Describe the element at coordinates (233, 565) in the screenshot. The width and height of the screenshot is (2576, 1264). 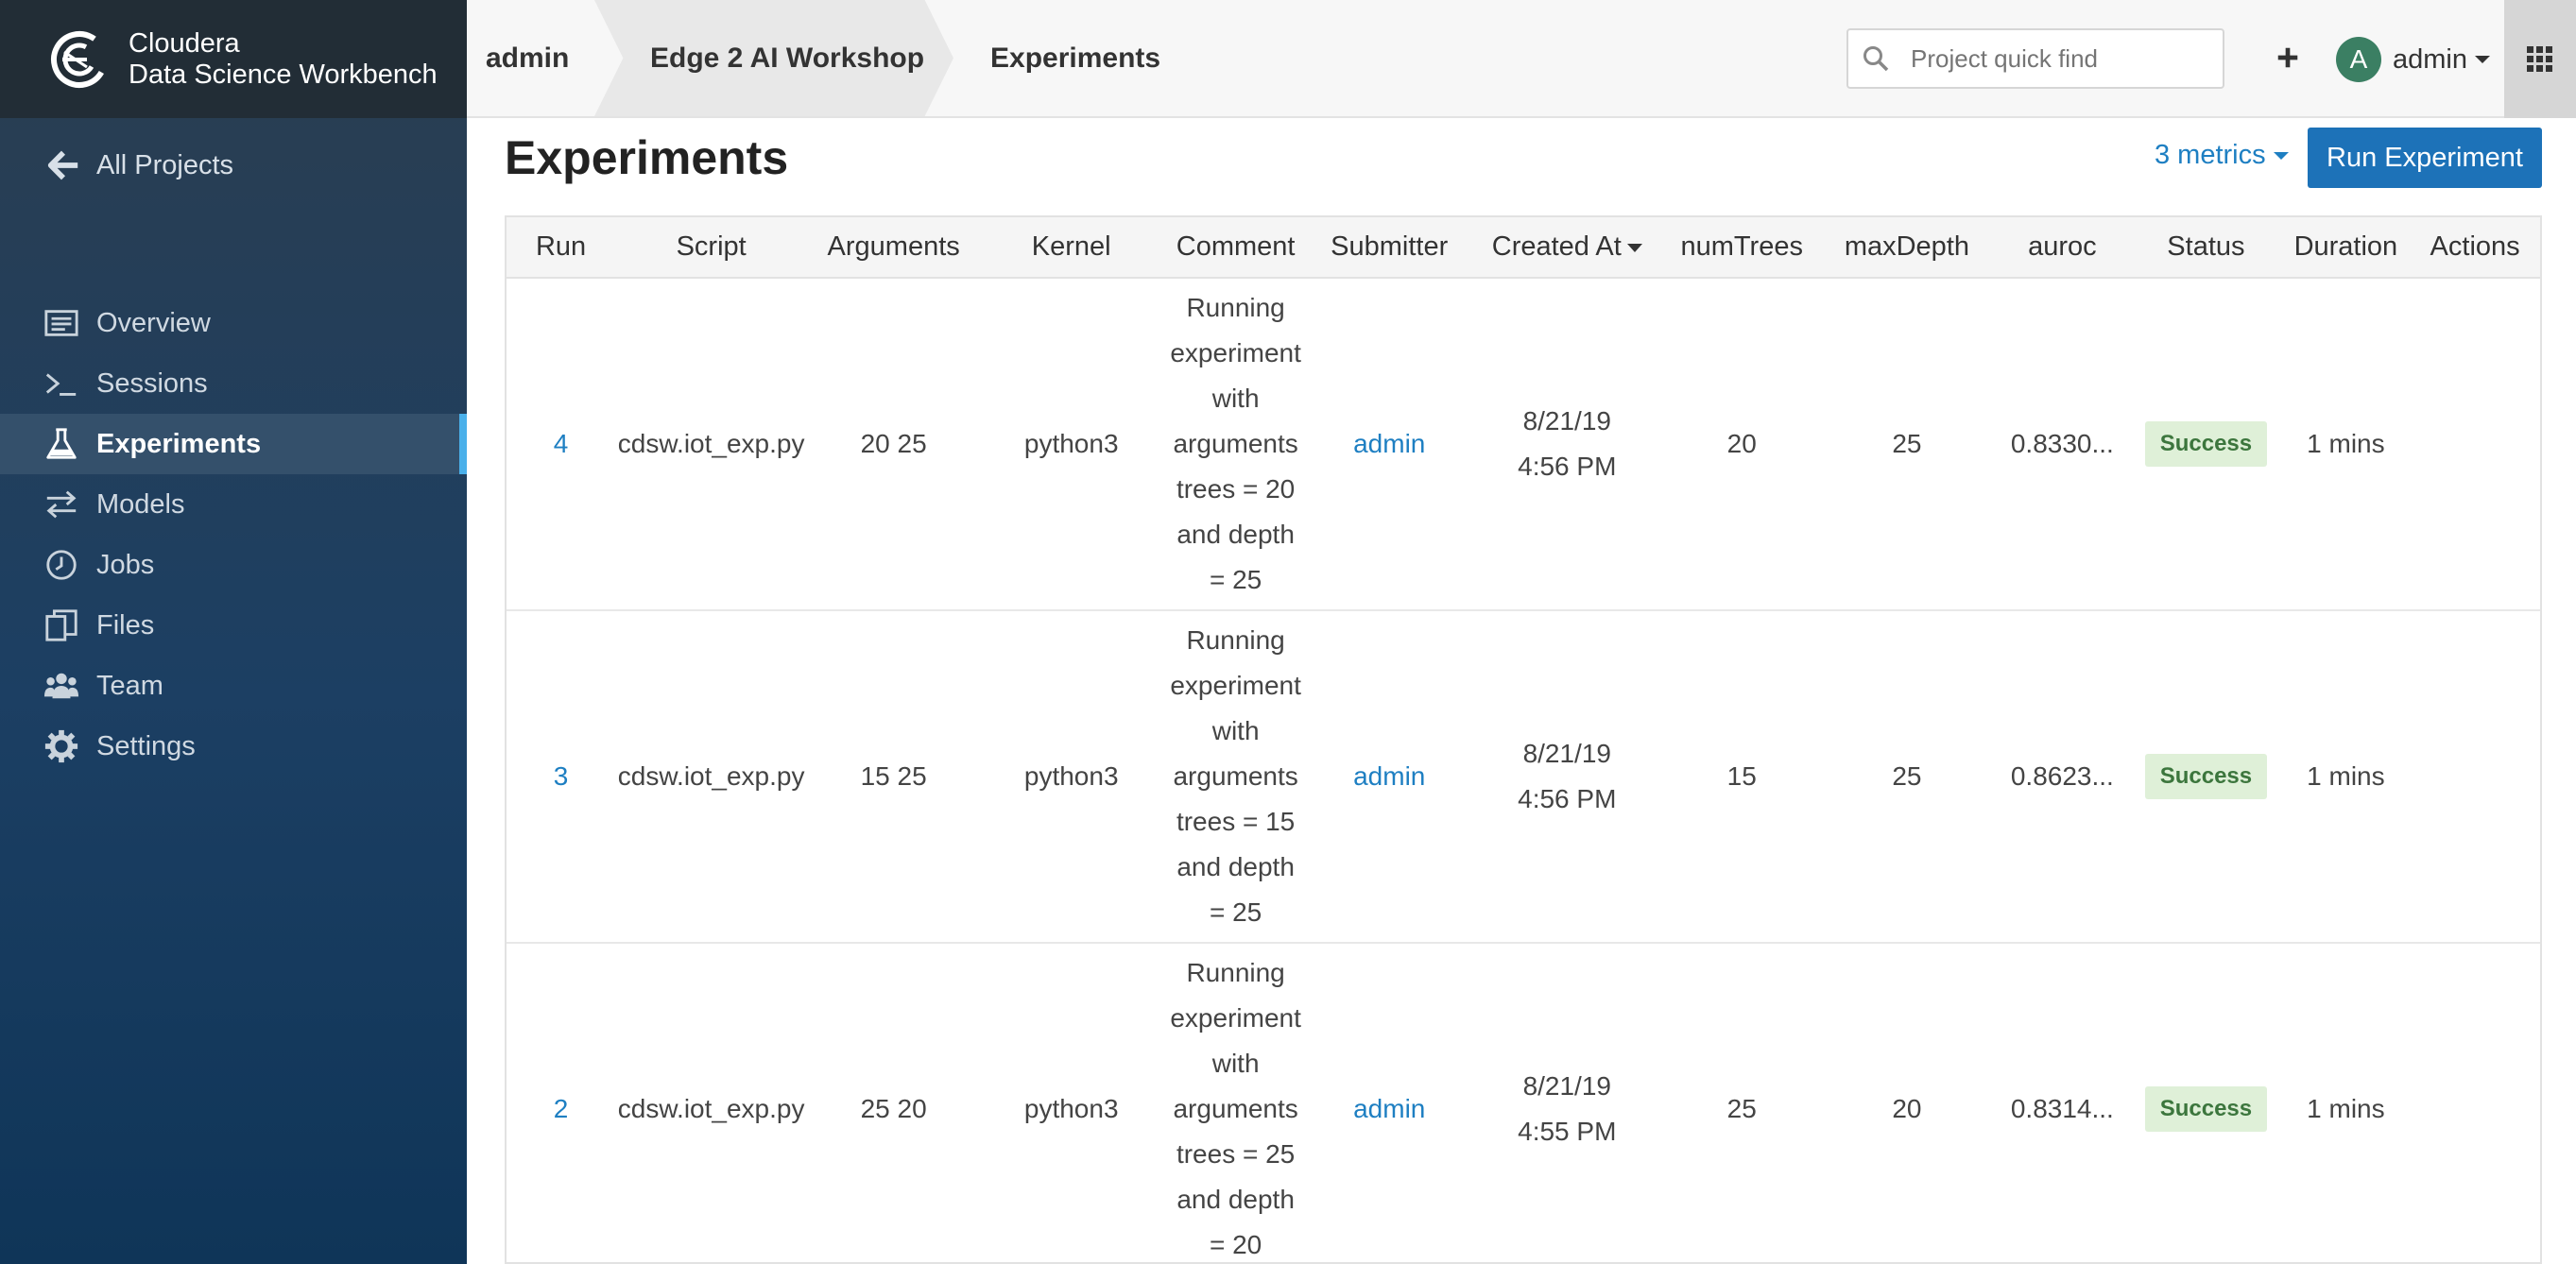
I see `sidebar-item-jobs: Jobs` at that location.